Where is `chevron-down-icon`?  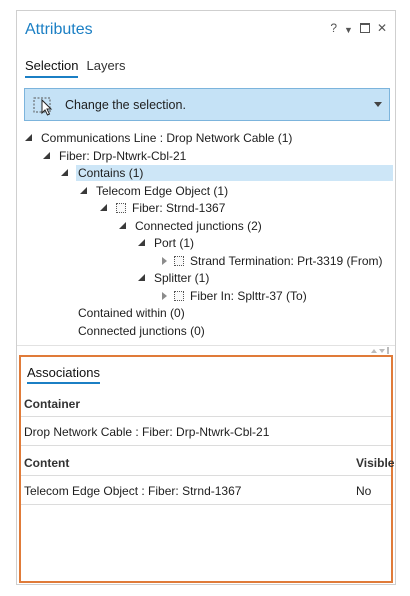
chevron-down-icon is located at coordinates (378, 104).